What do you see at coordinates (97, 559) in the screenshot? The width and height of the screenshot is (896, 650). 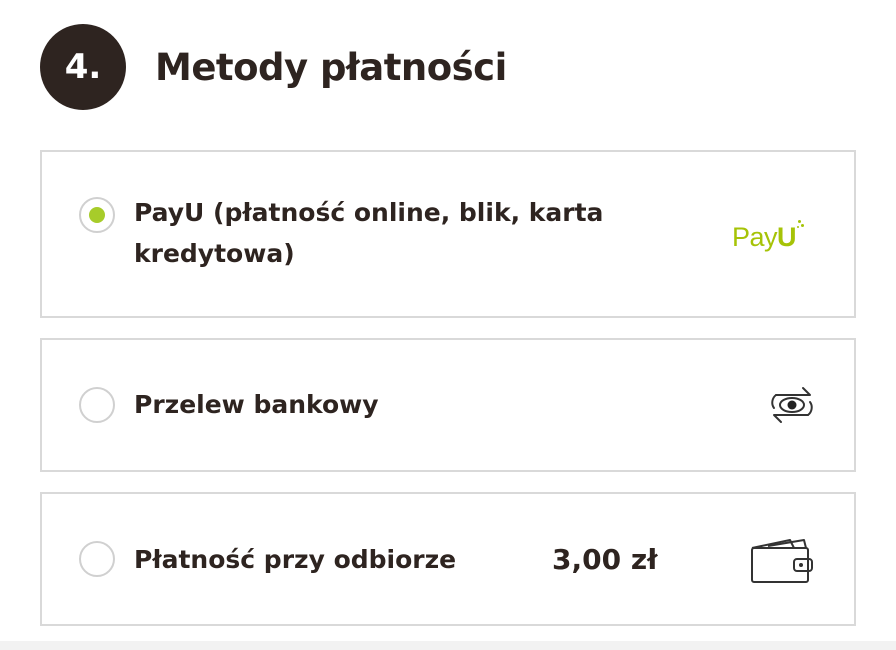 I see `cash-on-delivery-radio` at bounding box center [97, 559].